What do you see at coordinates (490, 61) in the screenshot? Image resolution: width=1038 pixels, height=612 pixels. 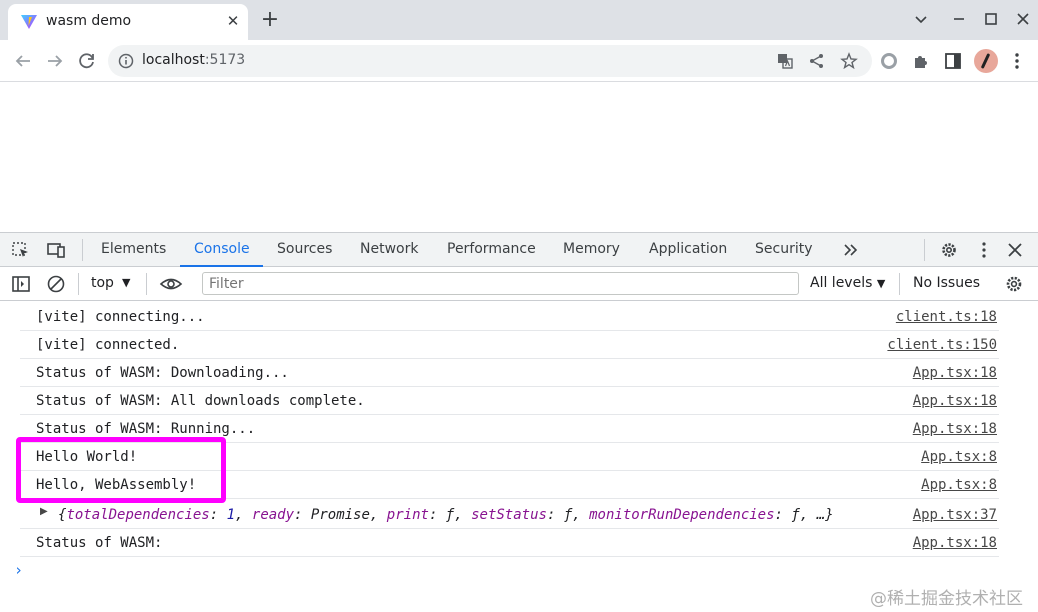 I see `address-bar: localhost:5173` at bounding box center [490, 61].